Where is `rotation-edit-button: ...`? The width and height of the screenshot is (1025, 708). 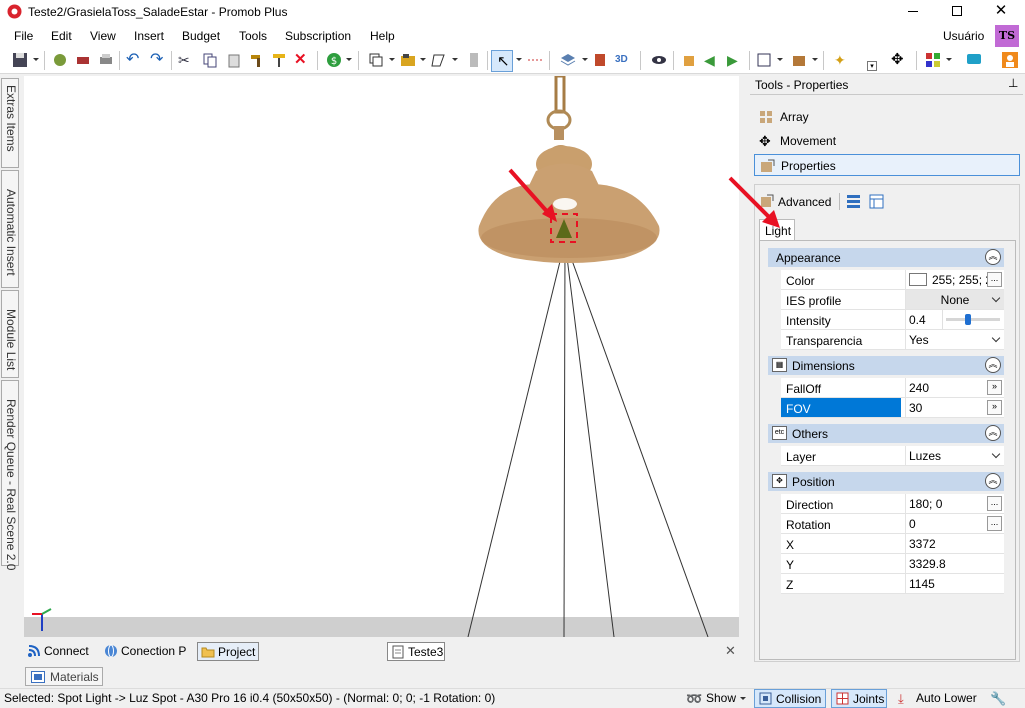
rotation-edit-button: ... is located at coordinates (994, 523).